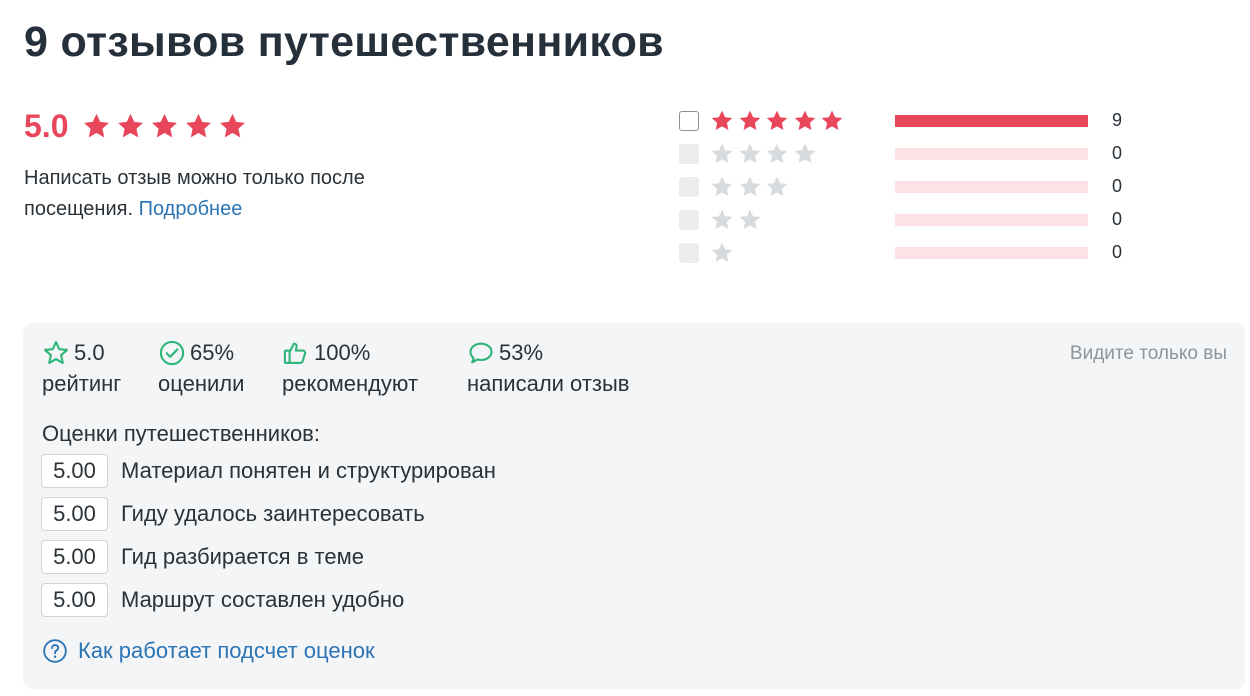 This screenshot has height=696, width=1250. Describe the element at coordinates (521, 352) in the screenshot. I see `stat-wrote-value: 53%` at that location.